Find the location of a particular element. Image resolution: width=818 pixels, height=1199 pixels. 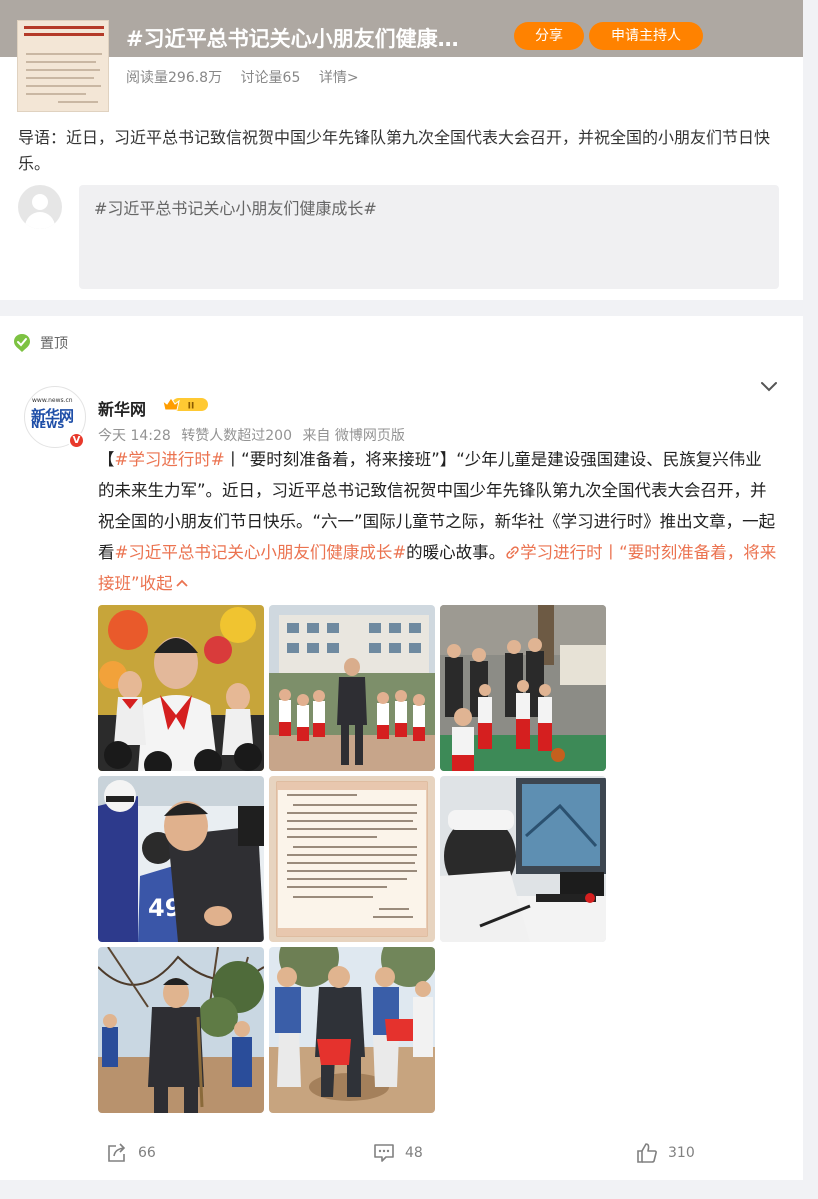

topic-cover-image is located at coordinates (63, 66).